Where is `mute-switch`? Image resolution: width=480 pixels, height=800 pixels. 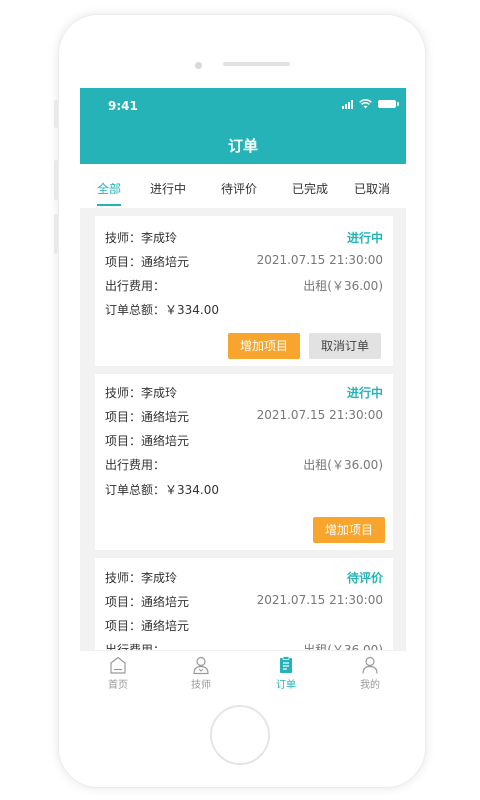 mute-switch is located at coordinates (56, 114).